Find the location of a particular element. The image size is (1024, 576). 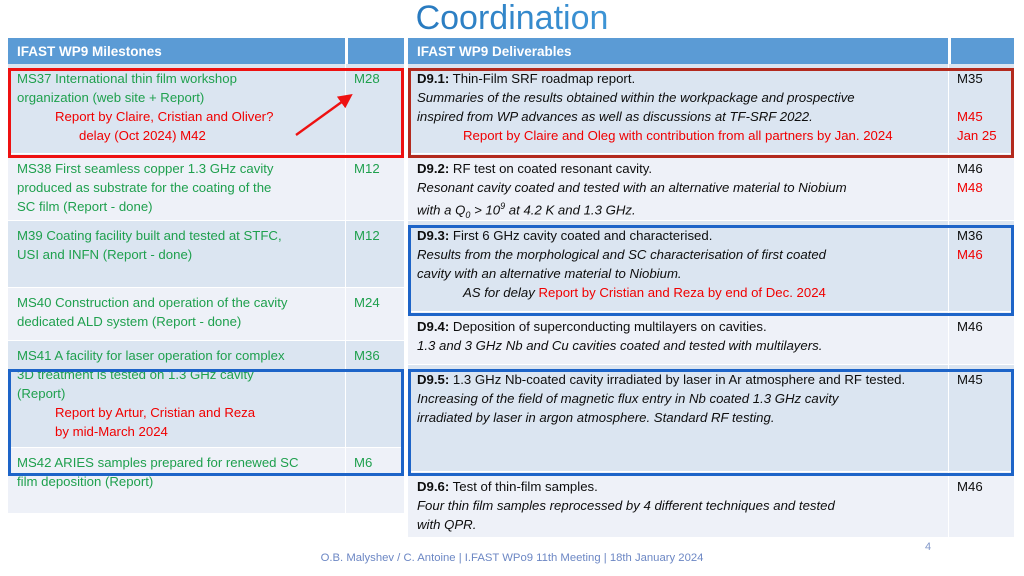

deliverable-month-code is located at coordinates (983, 97).